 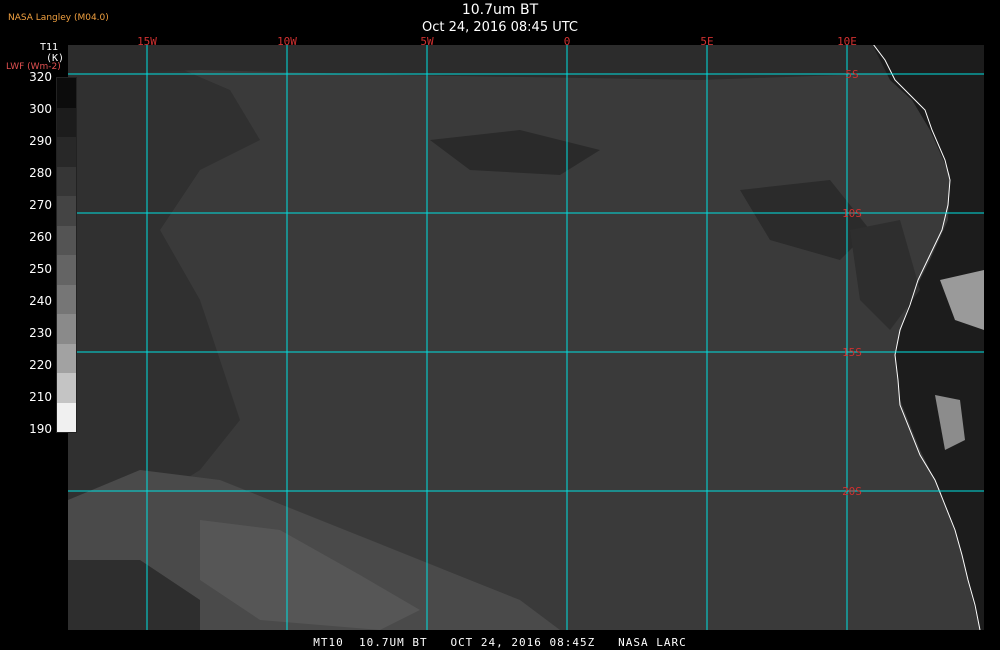 What do you see at coordinates (40, 365) in the screenshot?
I see `colorbar-tick-label: 220` at bounding box center [40, 365].